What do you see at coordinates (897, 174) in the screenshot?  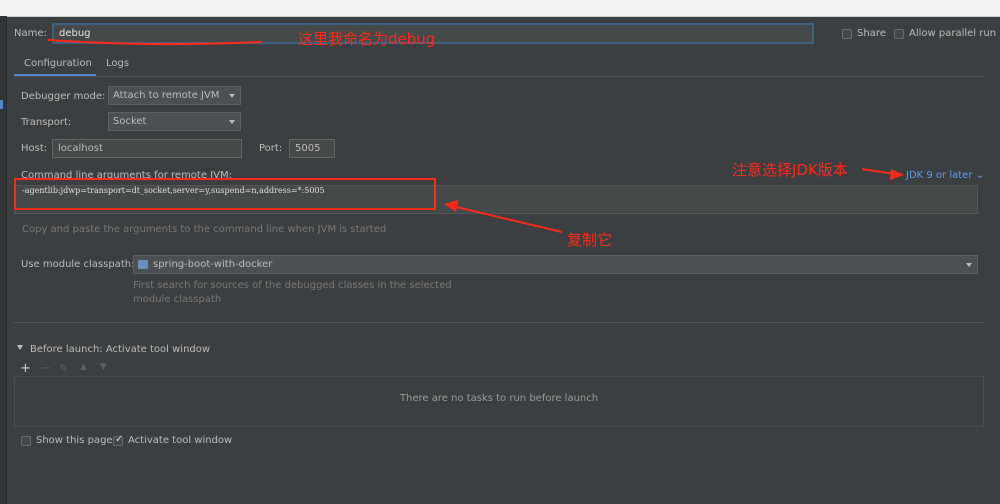 I see `jdk-arrow-head` at bounding box center [897, 174].